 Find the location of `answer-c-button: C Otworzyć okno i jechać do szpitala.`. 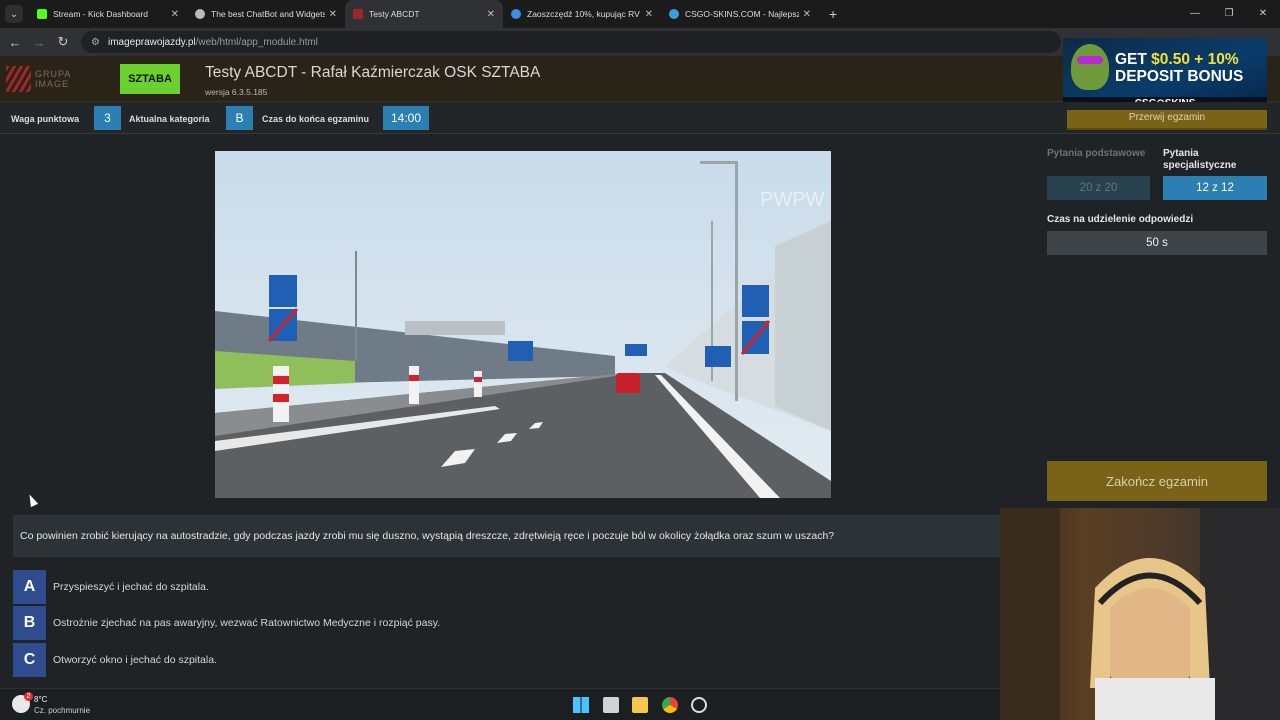

answer-c-button: C Otworzyć okno i jechać do szpitala. is located at coordinates (115, 660).